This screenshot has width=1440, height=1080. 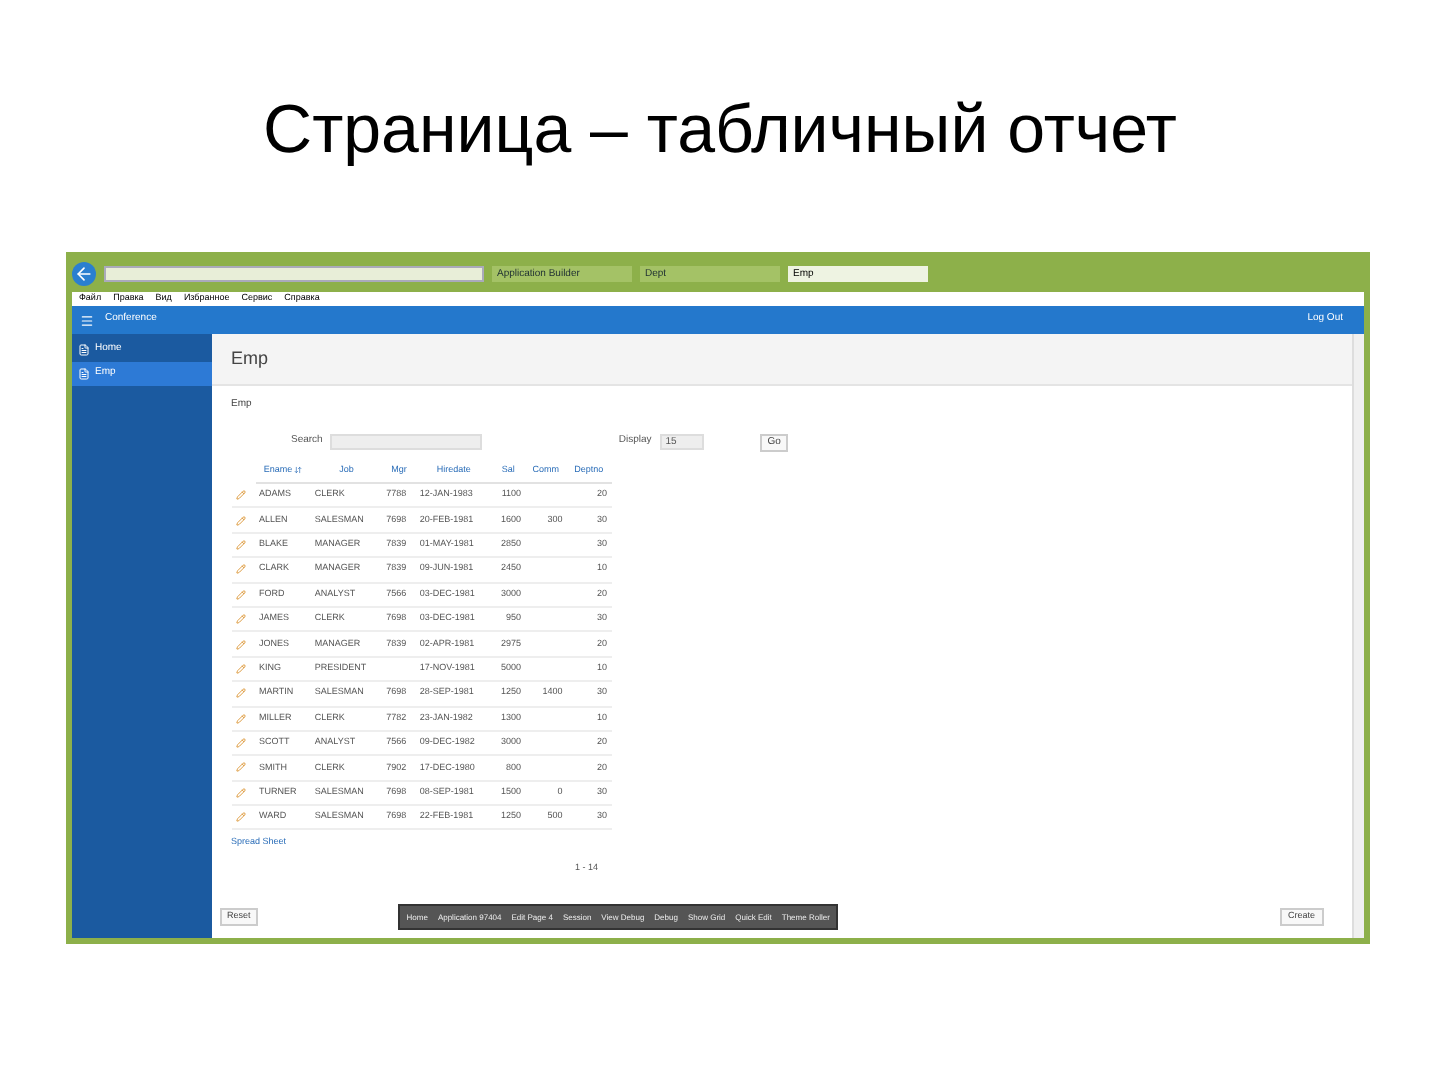 What do you see at coordinates (250, 358) in the screenshot?
I see `page-title: Emp` at bounding box center [250, 358].